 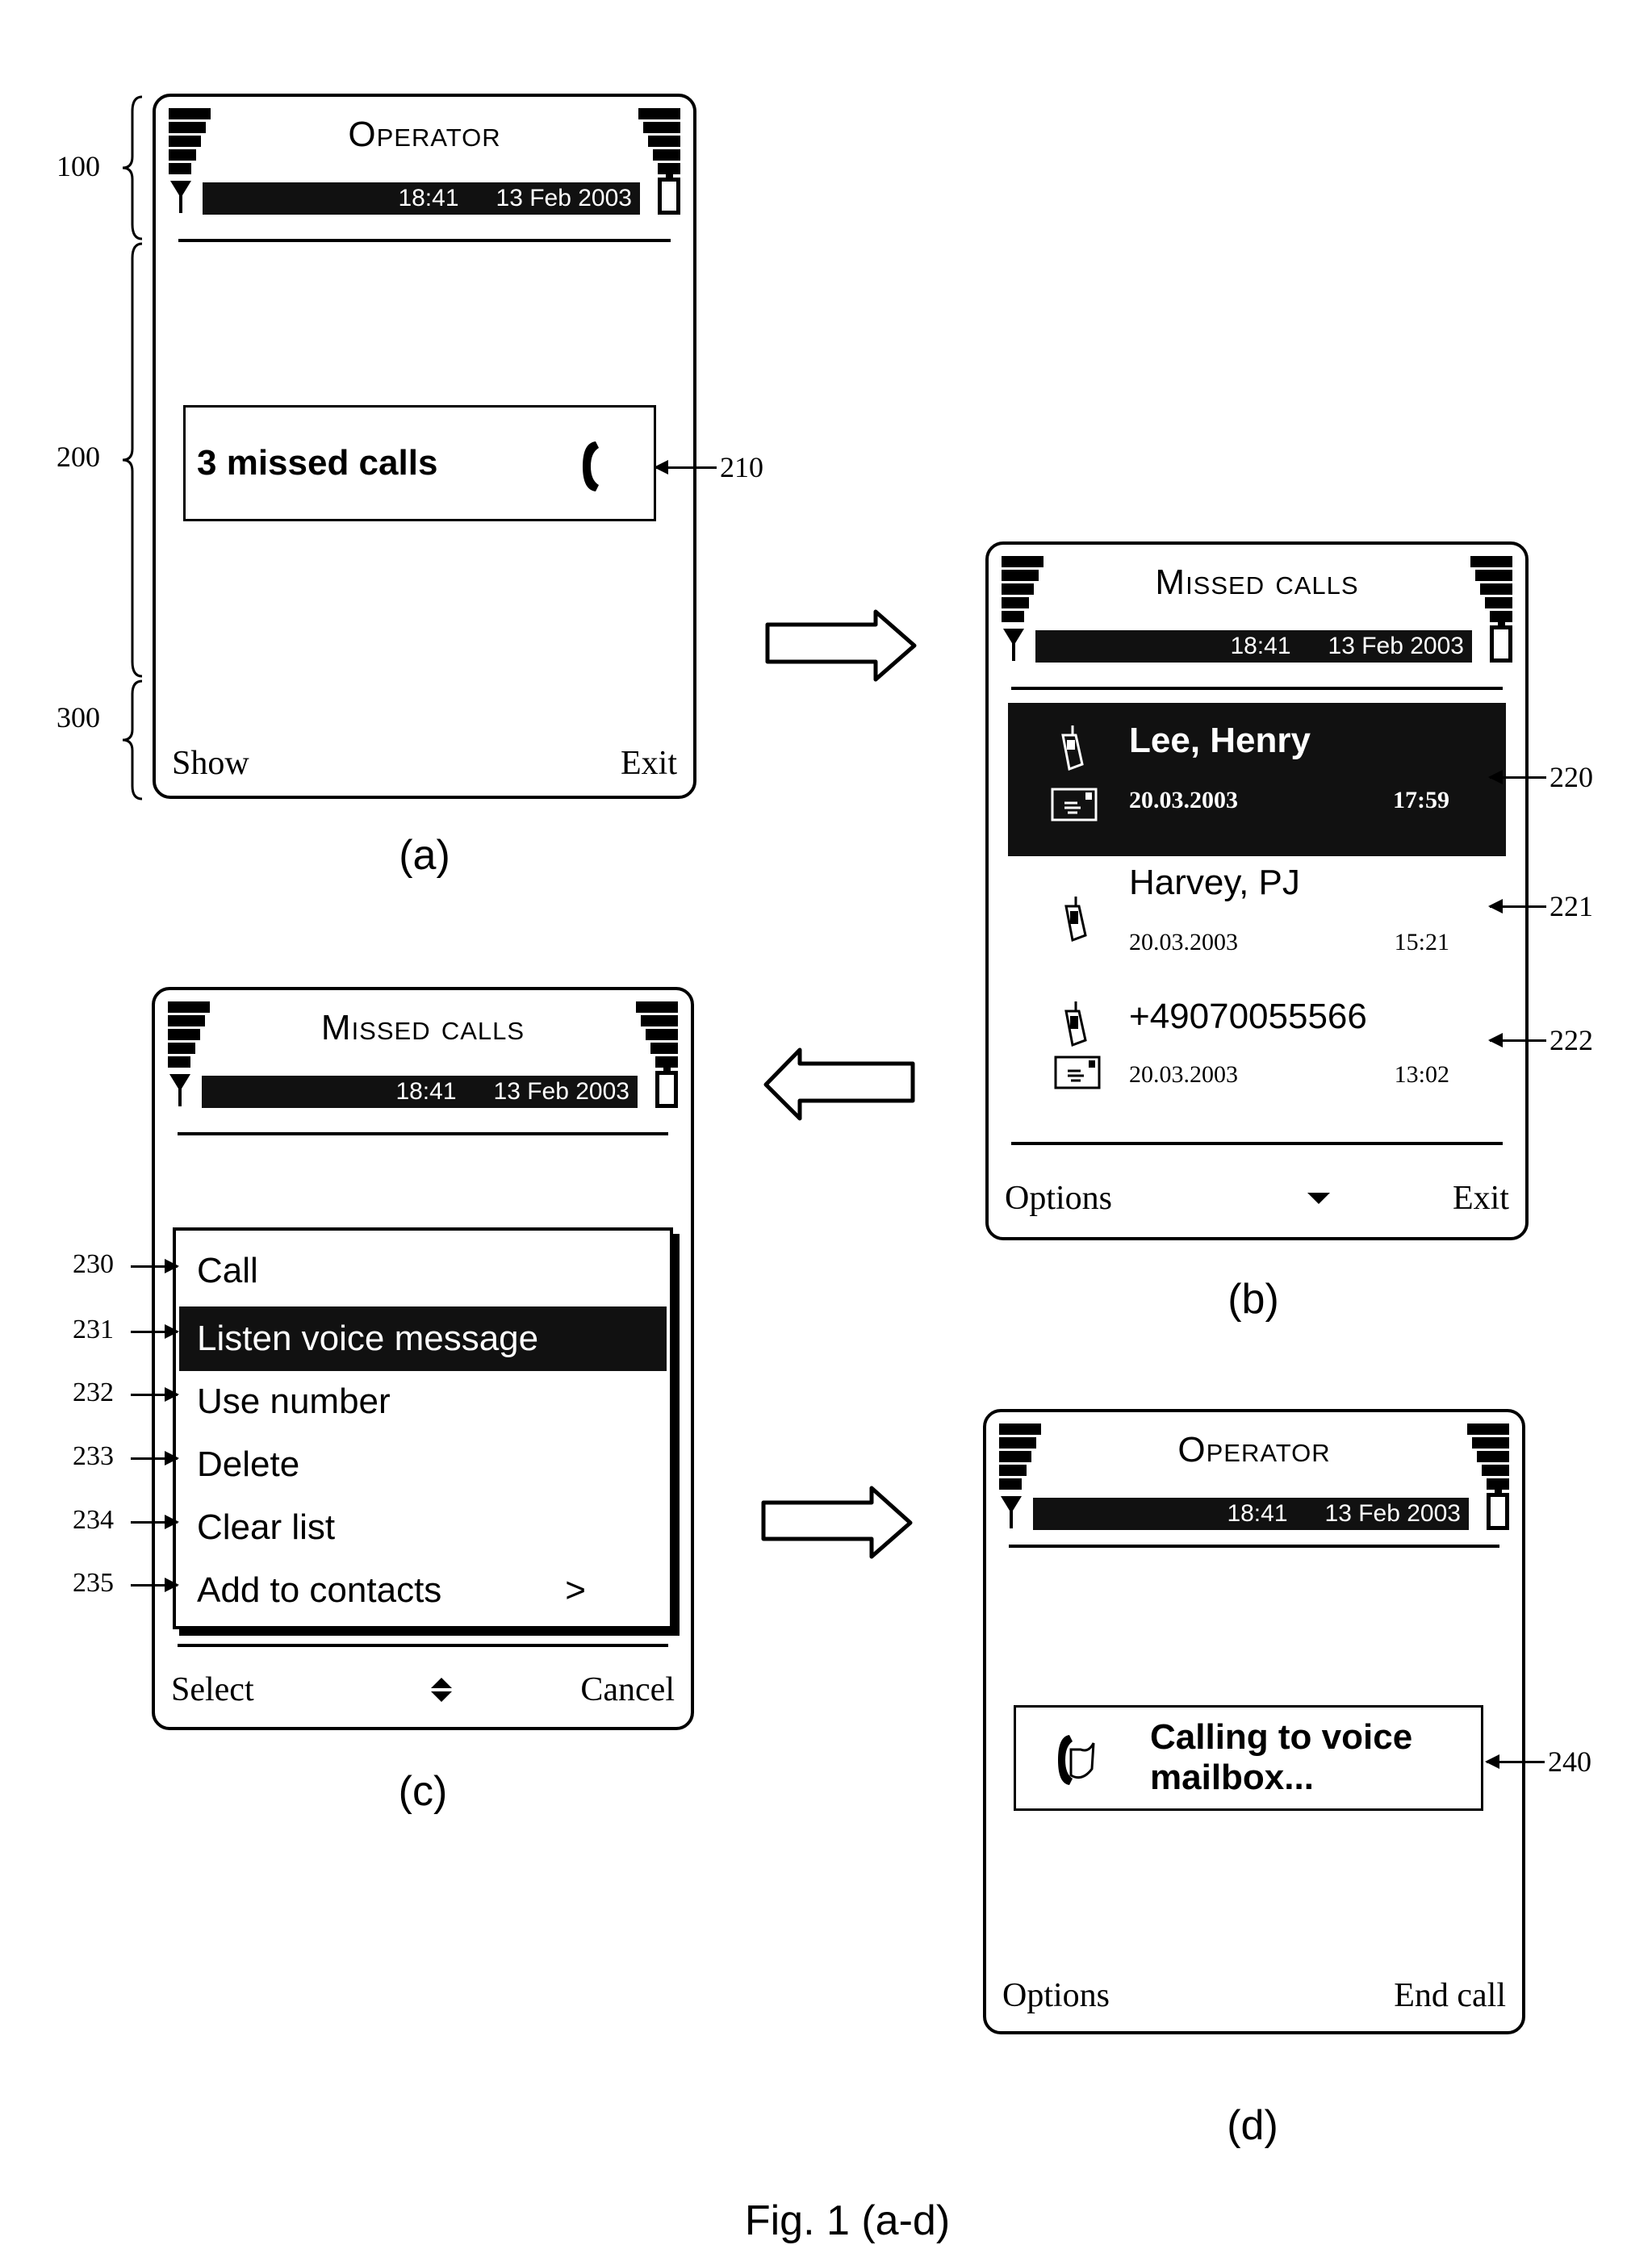 What do you see at coordinates (575, 1590) in the screenshot?
I see `submenu-chevron-icon: >` at bounding box center [575, 1590].